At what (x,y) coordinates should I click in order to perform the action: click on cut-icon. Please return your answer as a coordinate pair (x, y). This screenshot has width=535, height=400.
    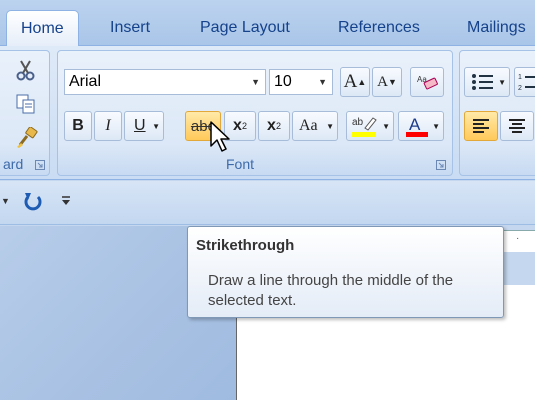
    Looking at the image, I should click on (26, 70).